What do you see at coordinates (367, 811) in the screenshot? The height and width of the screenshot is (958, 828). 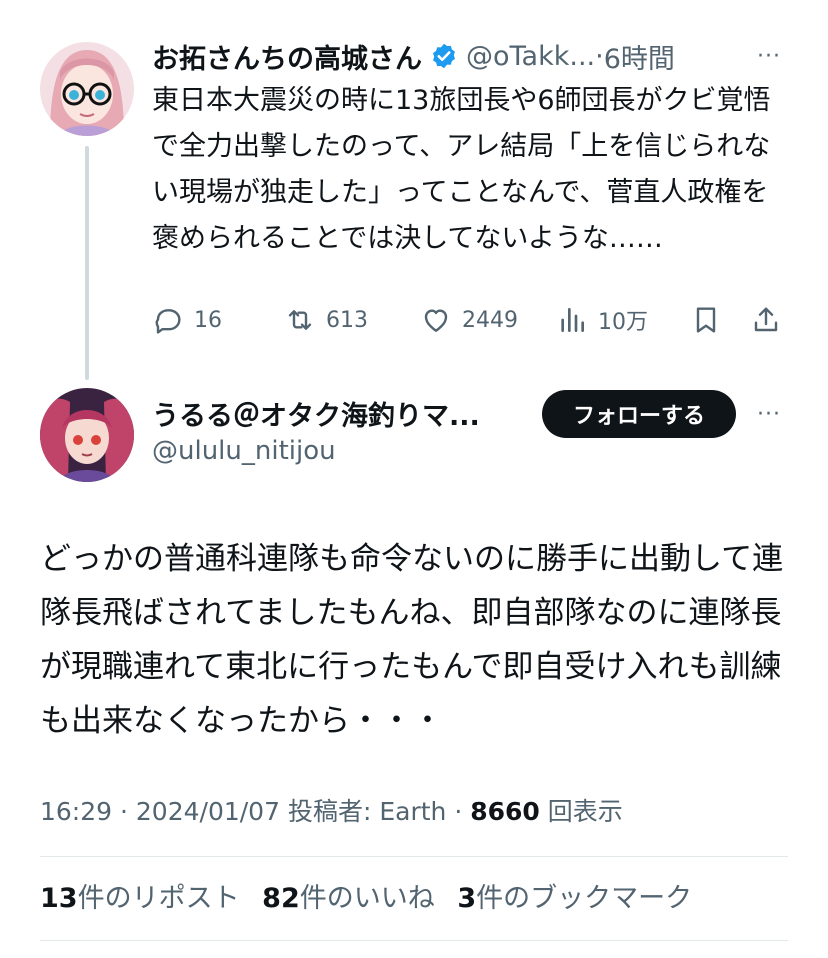 I see `tweet2-posted-by: 投稿者: Earth` at bounding box center [367, 811].